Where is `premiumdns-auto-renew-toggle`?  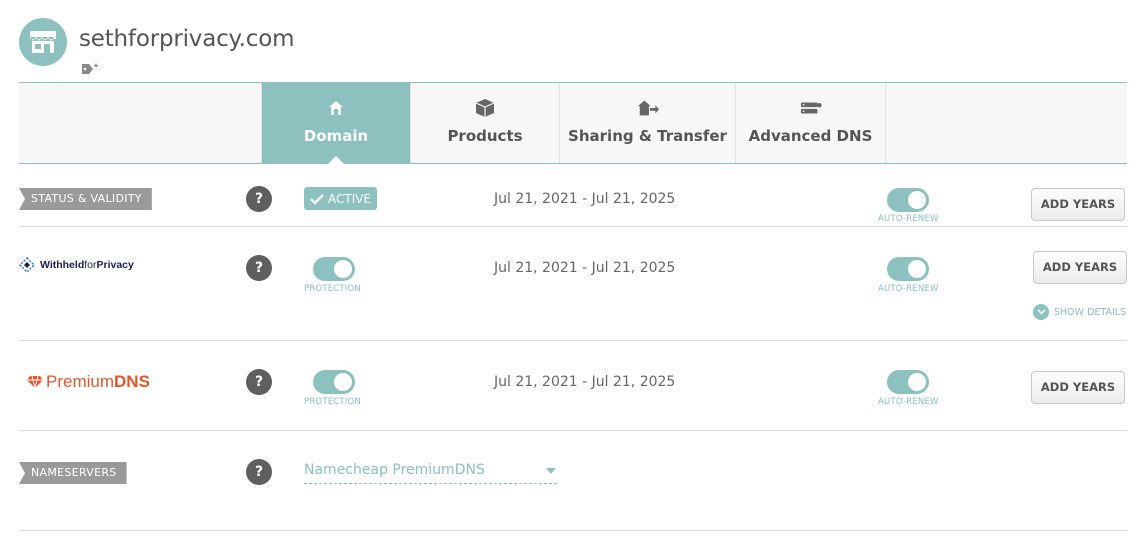 premiumdns-auto-renew-toggle is located at coordinates (908, 382).